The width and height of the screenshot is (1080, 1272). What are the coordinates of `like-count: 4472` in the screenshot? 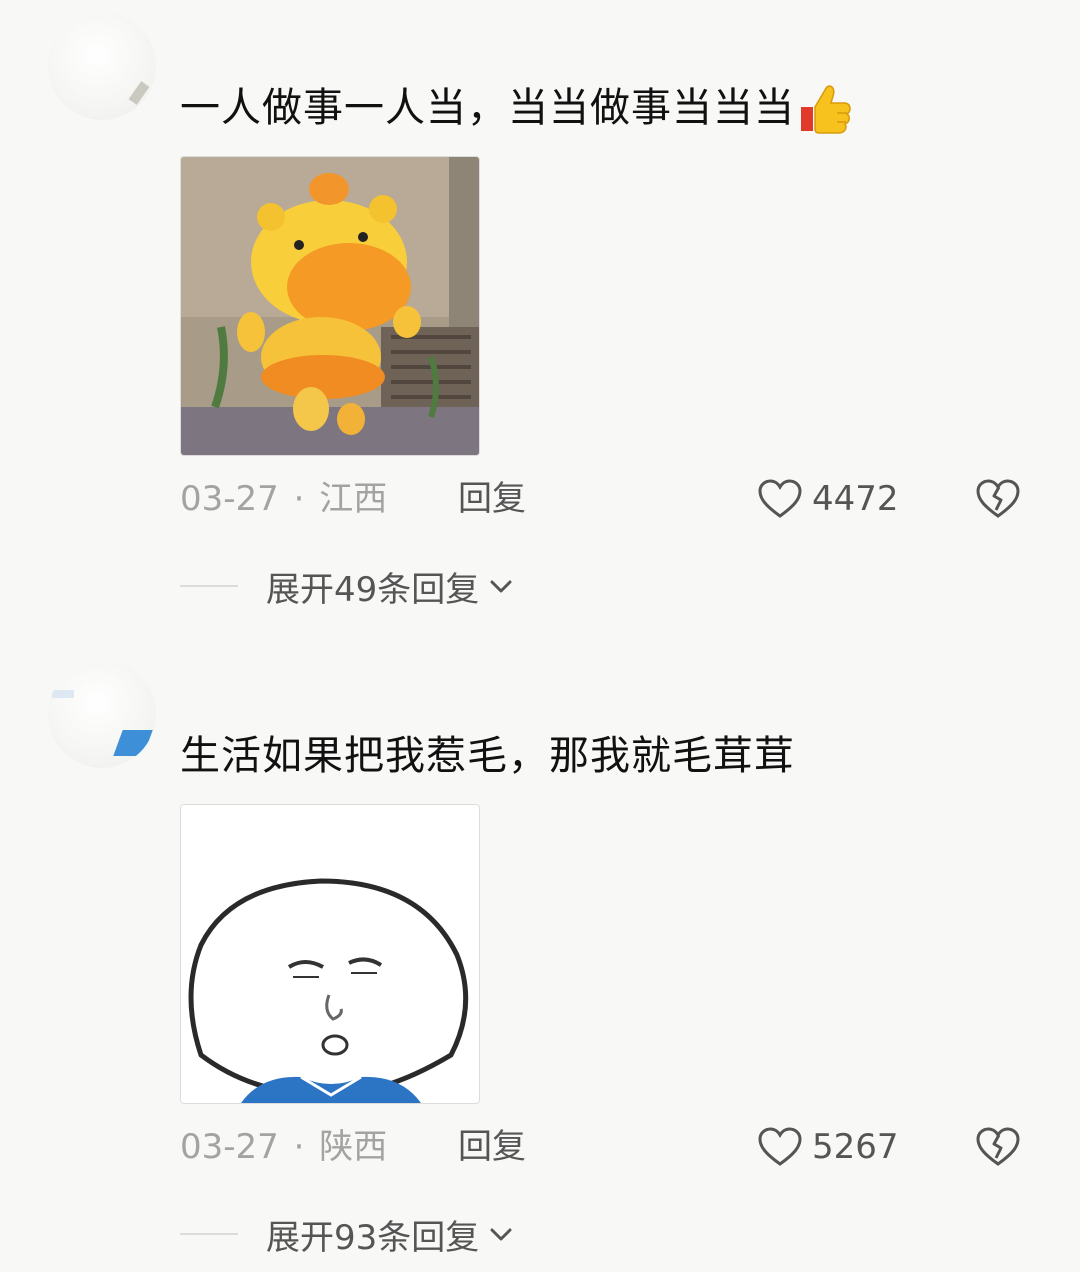 It's located at (855, 499).